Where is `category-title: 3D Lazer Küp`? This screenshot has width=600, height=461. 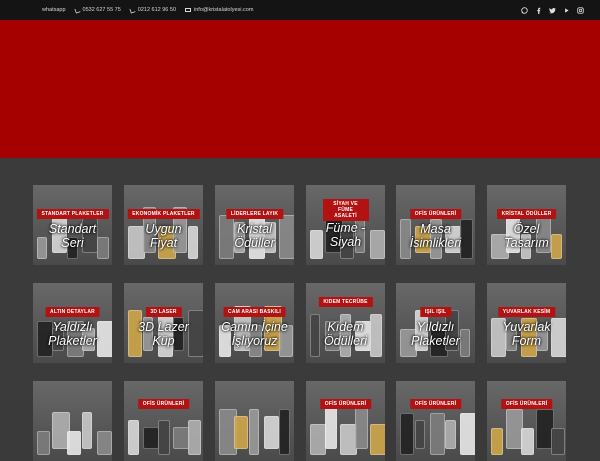 category-title: 3D Lazer Küp is located at coordinates (163, 334).